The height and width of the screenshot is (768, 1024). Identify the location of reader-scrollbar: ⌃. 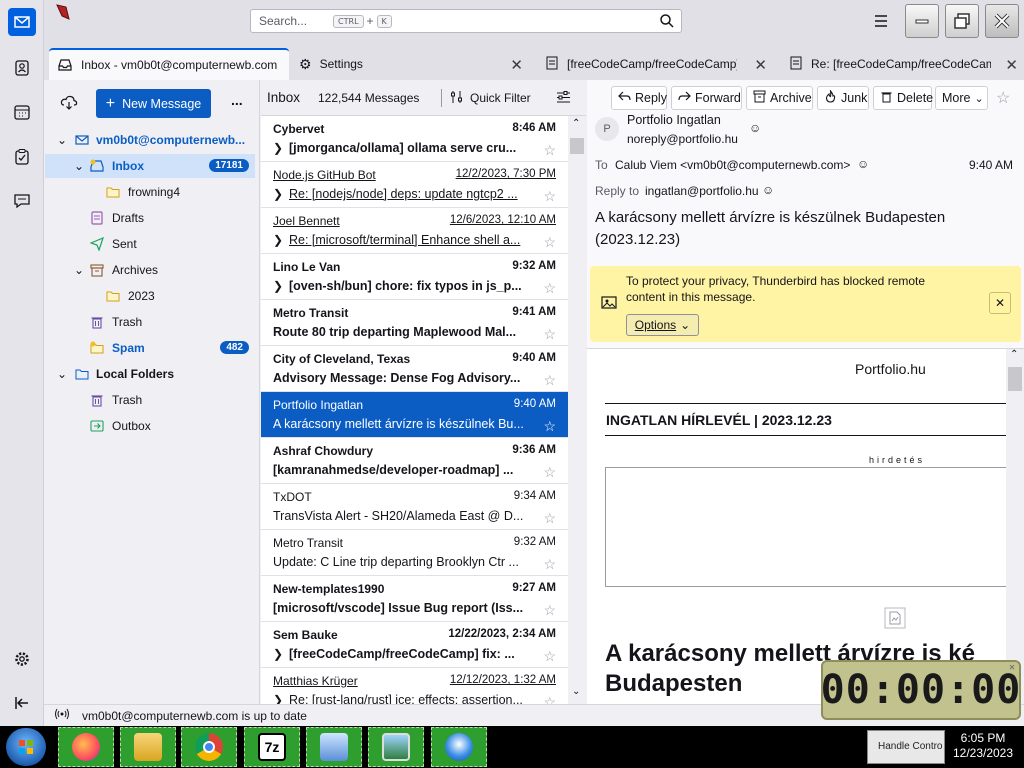
(1015, 526).